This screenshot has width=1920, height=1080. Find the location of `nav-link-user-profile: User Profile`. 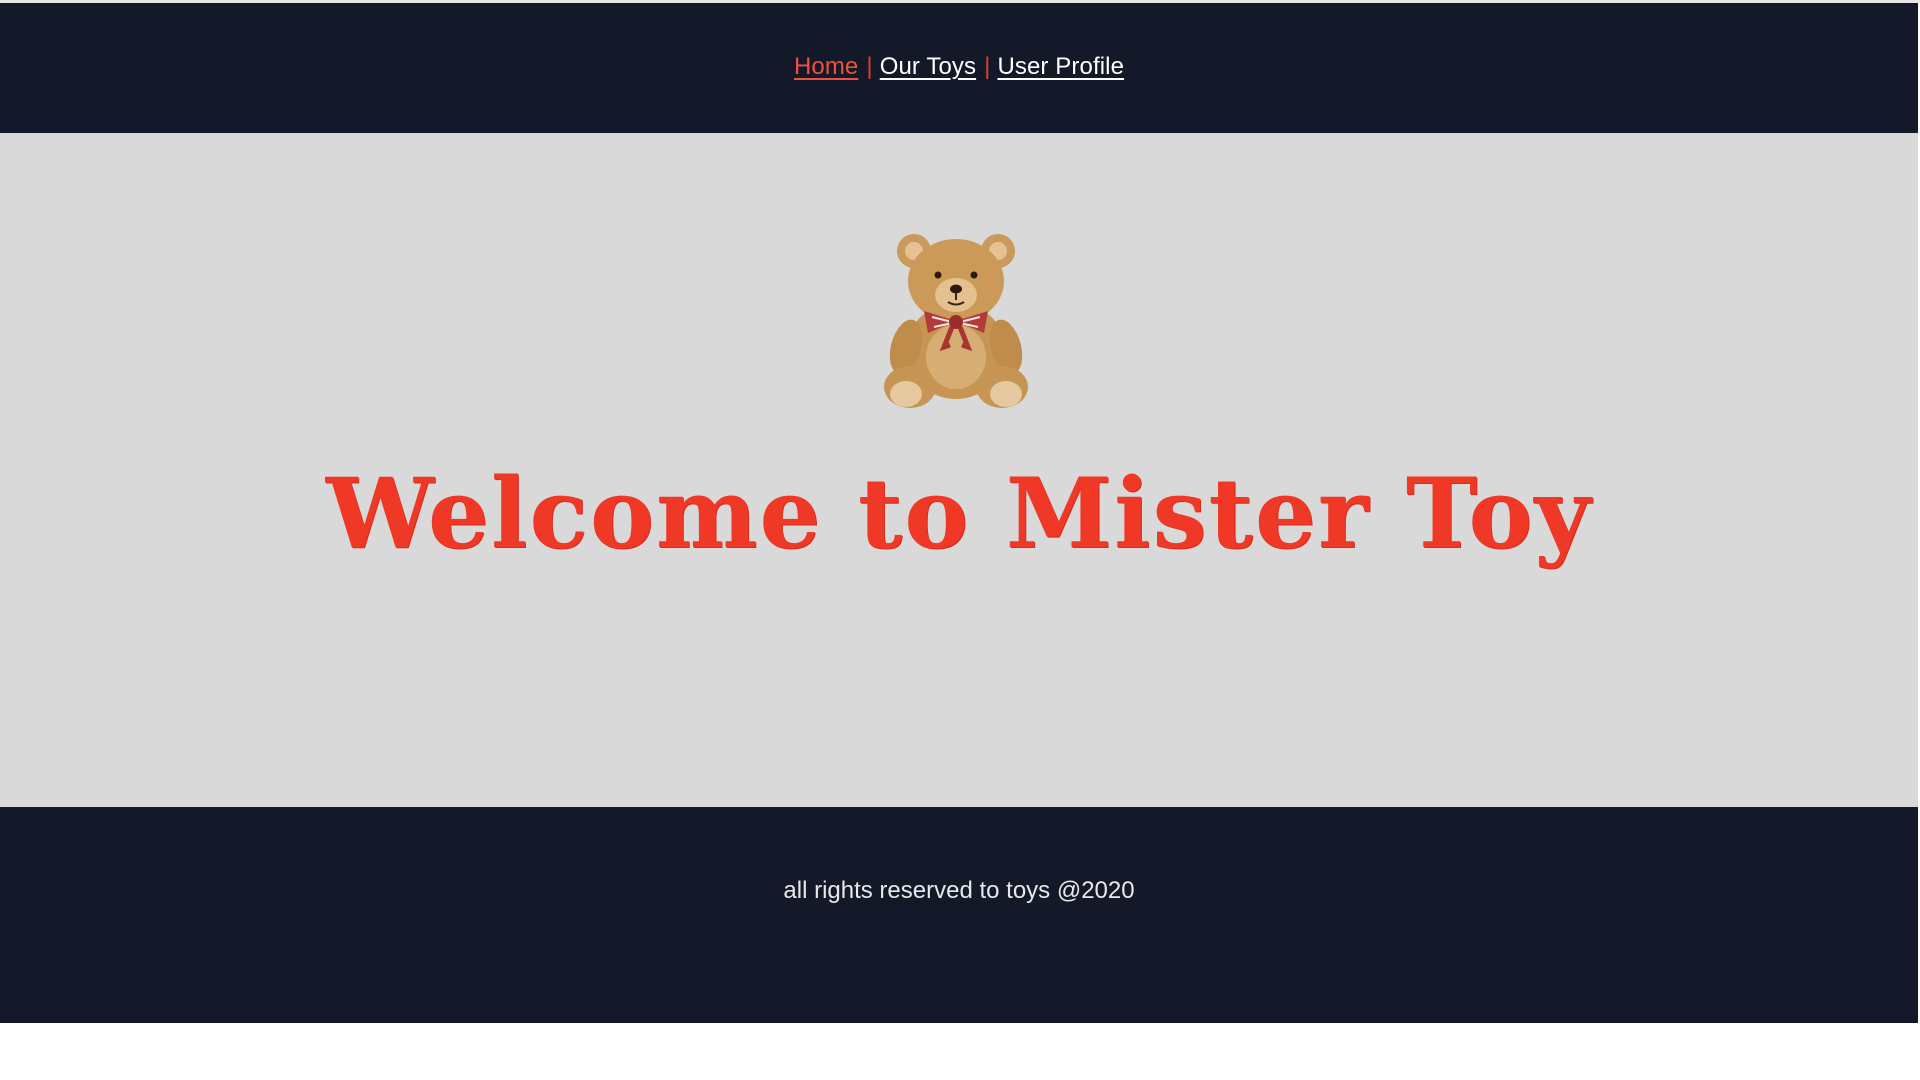

nav-link-user-profile: User Profile is located at coordinates (1060, 66).